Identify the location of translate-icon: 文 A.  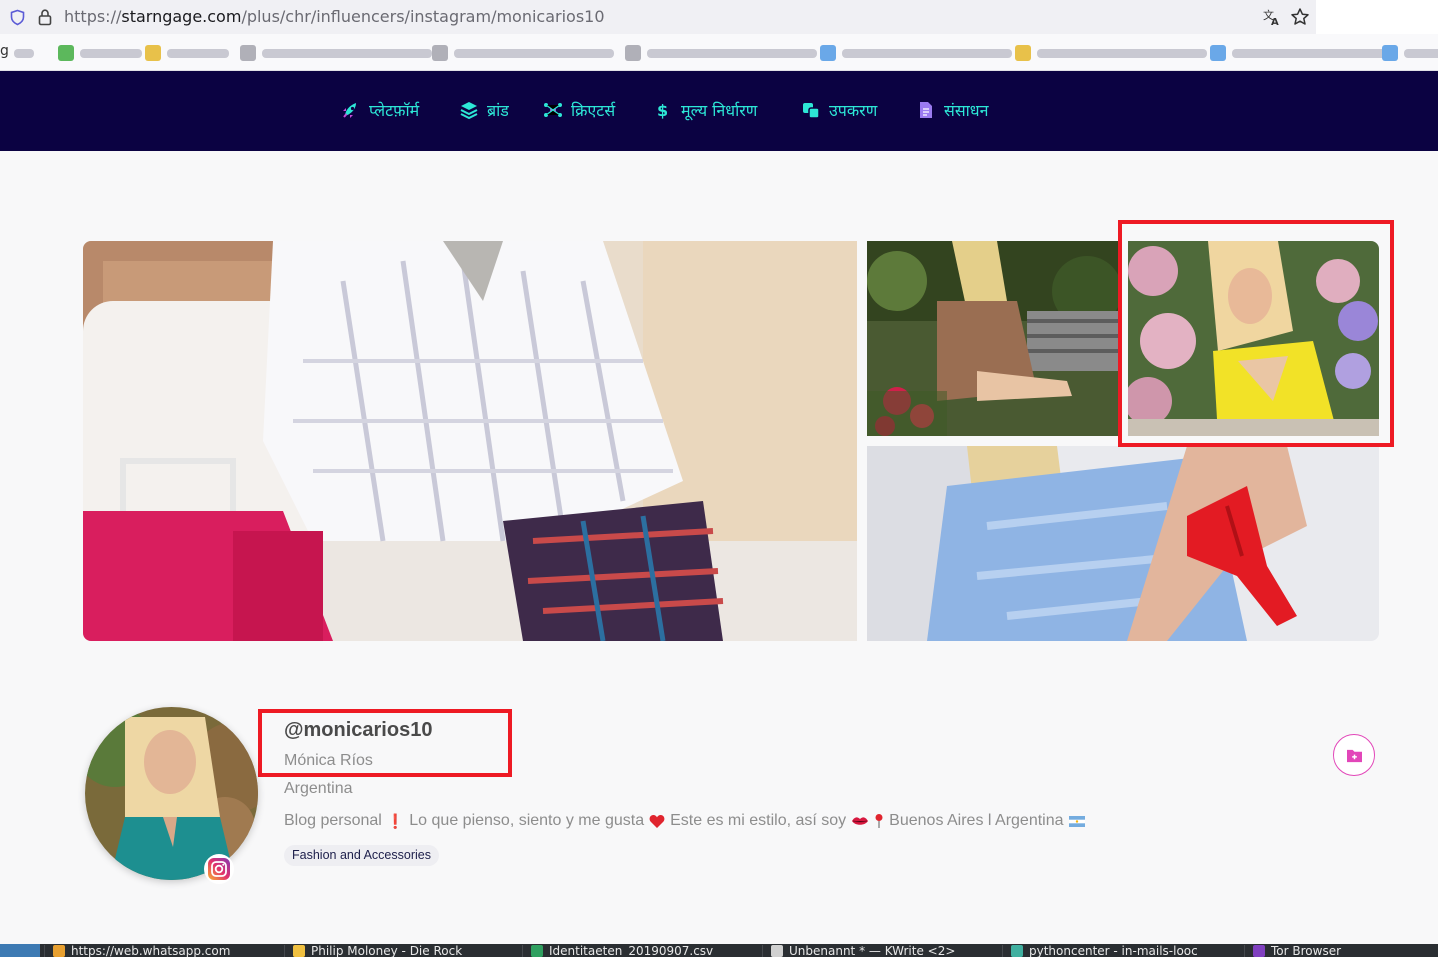
(1271, 17).